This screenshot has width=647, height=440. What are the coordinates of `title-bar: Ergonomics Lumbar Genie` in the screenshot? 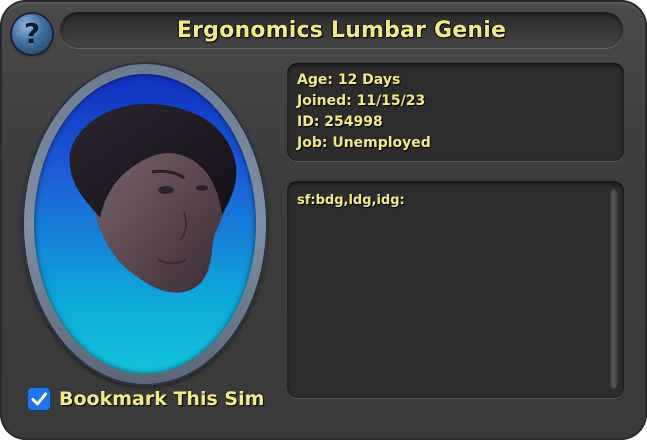 It's located at (341, 30).